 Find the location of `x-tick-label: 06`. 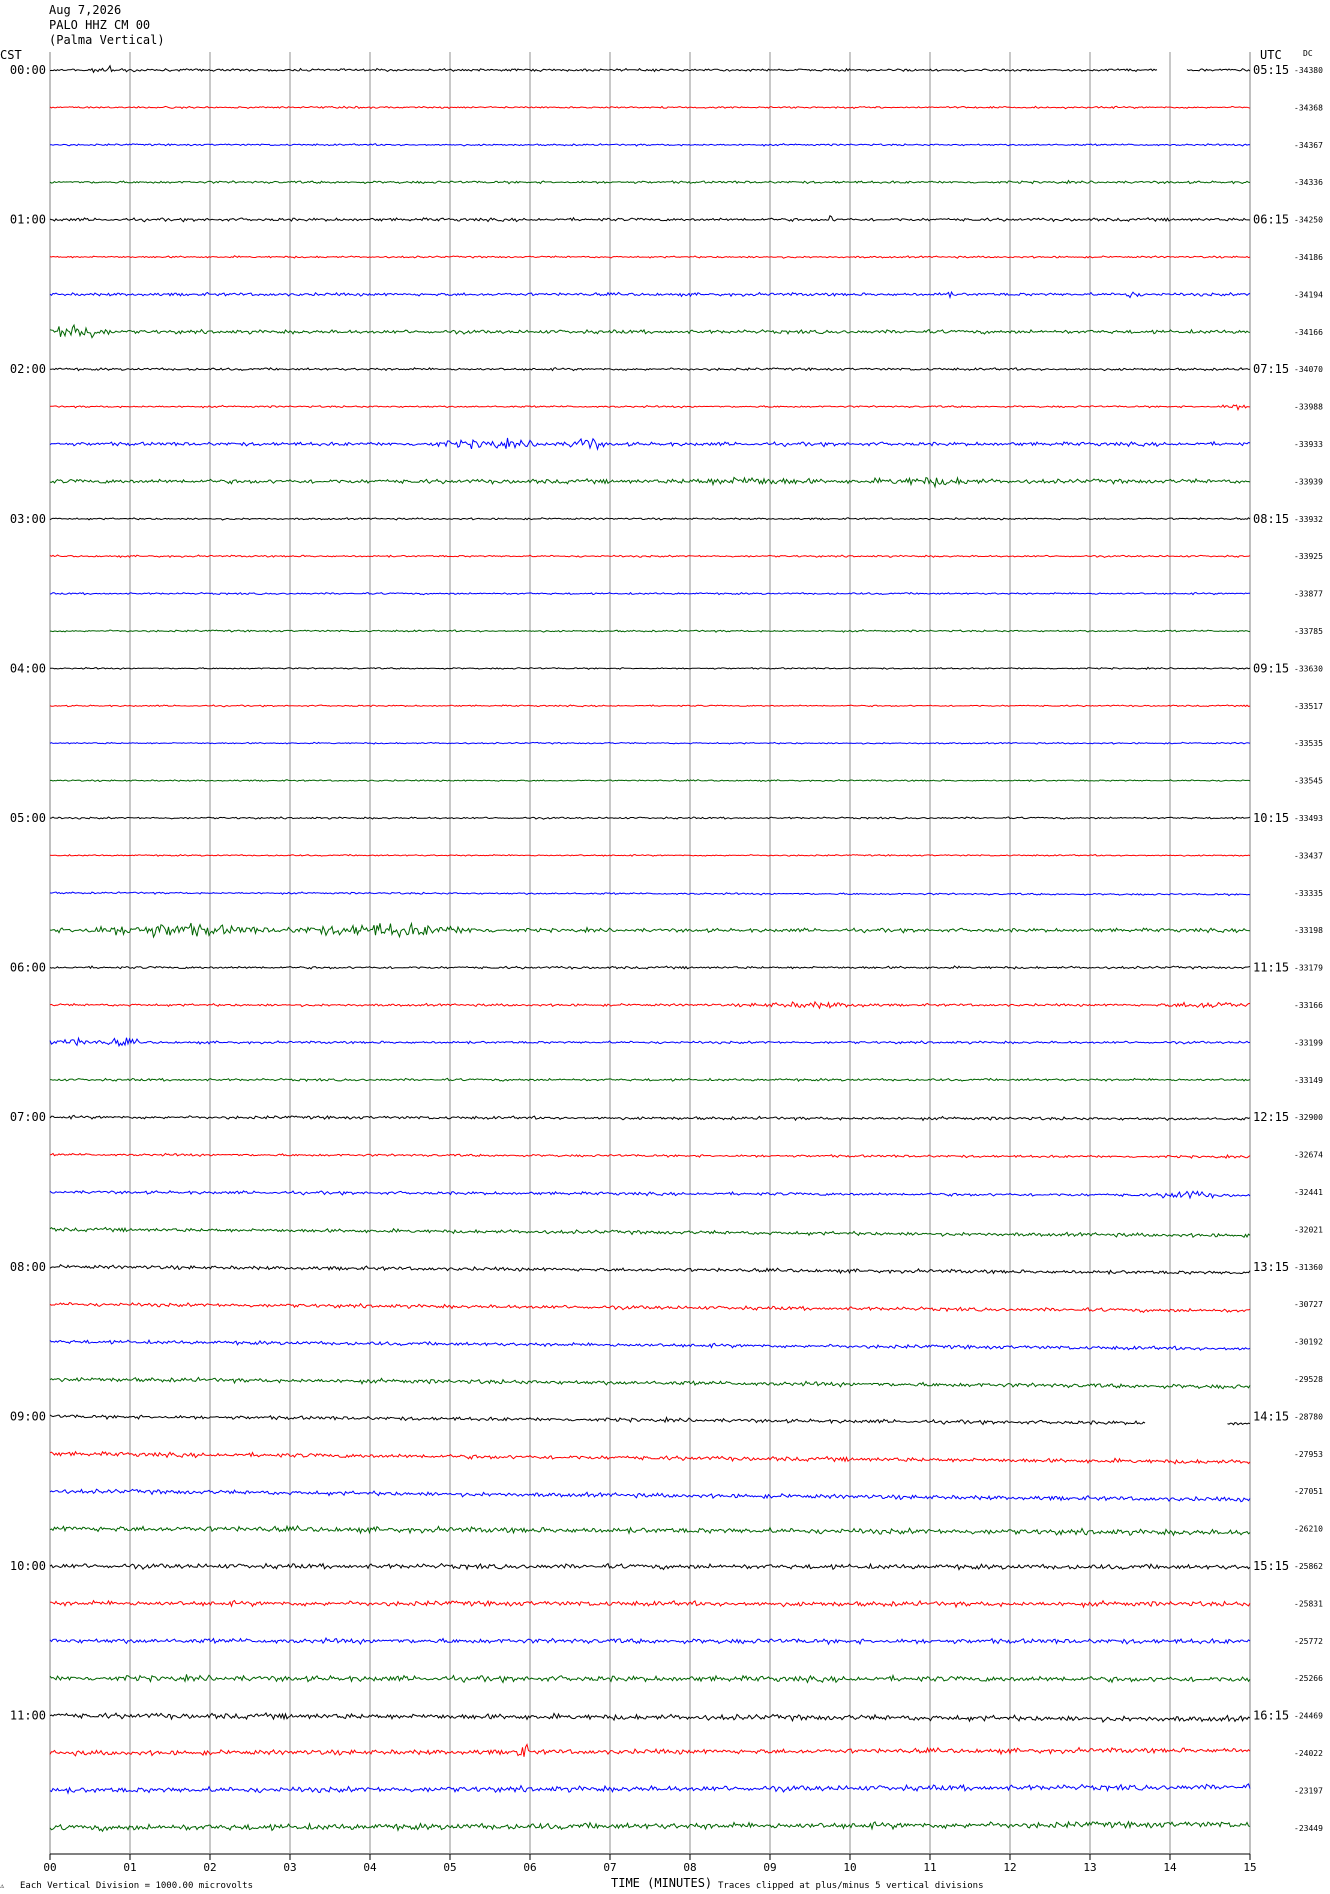

x-tick-label: 06 is located at coordinates (529, 1867).